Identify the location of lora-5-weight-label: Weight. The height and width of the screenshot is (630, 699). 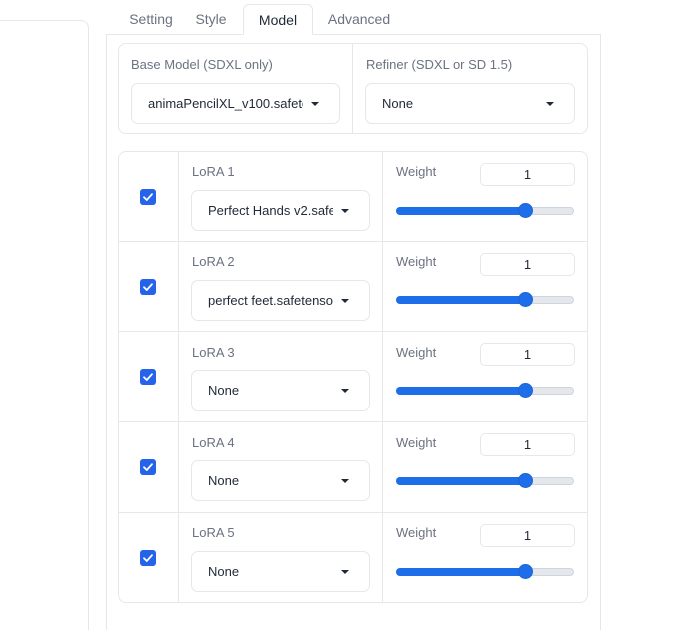
(416, 532).